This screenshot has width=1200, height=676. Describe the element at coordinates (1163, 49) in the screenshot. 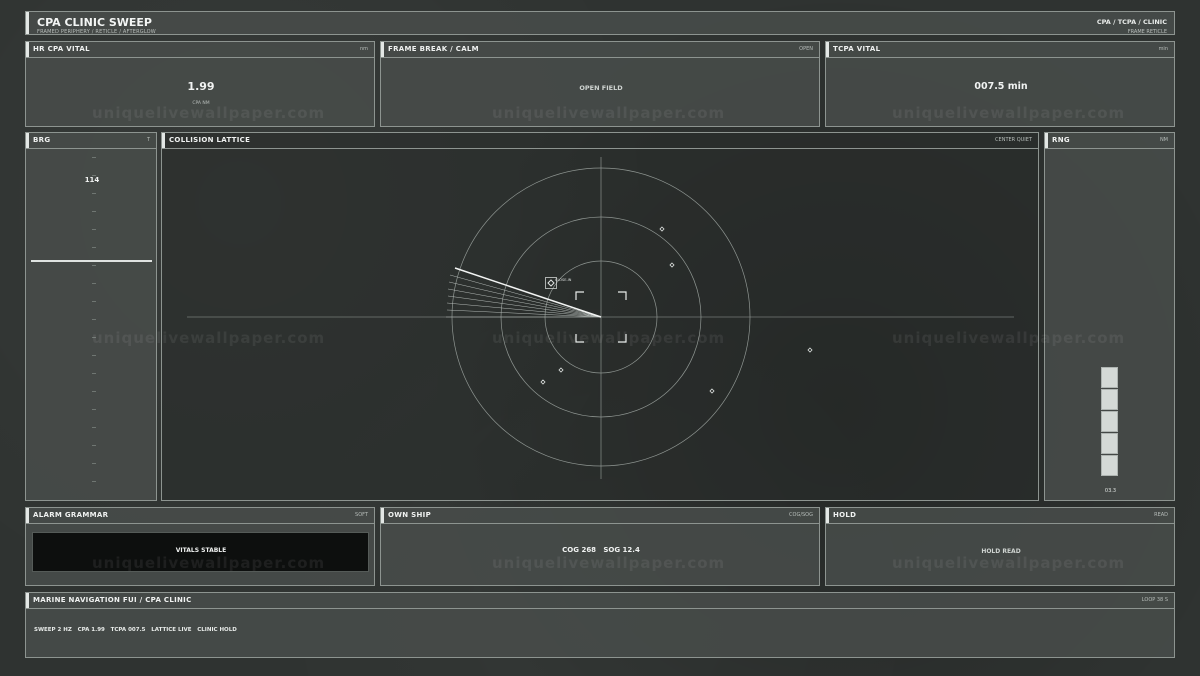

I see `panel-tag: min` at that location.